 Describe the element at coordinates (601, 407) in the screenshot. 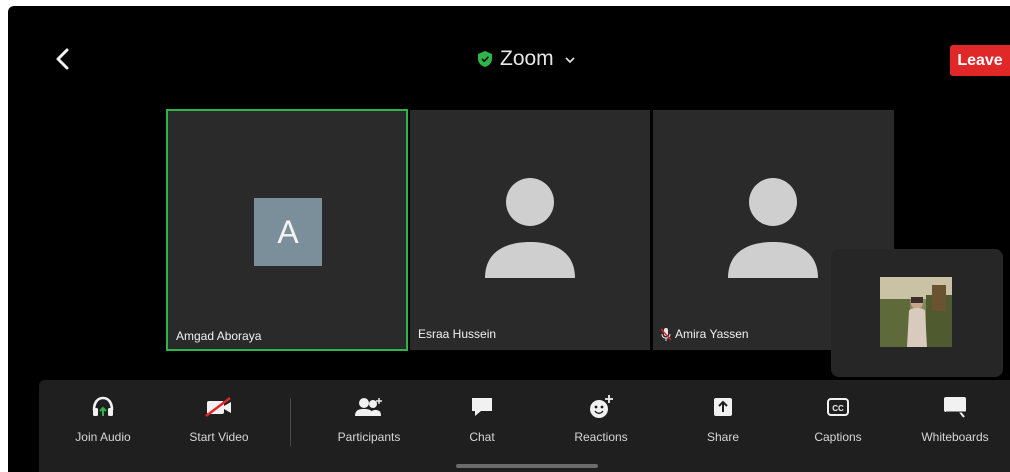

I see `reactions-icon` at that location.